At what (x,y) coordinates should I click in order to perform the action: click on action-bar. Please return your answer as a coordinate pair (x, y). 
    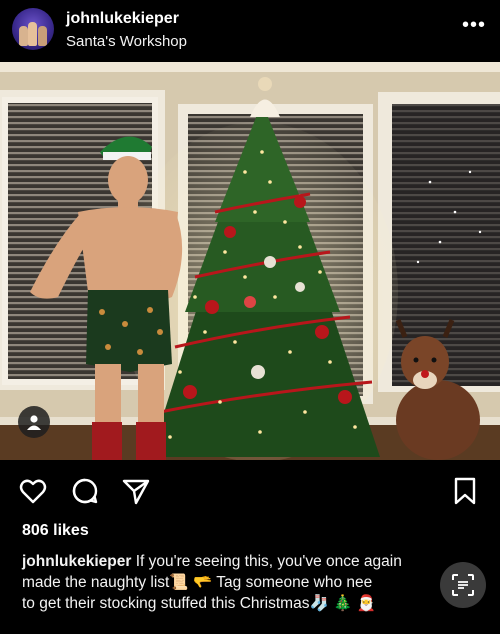
    Looking at the image, I should click on (250, 490).